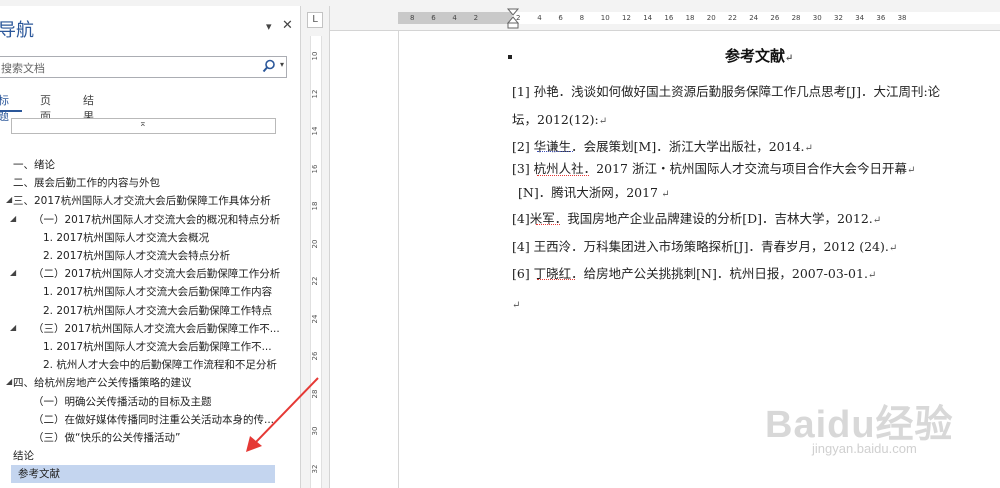 The image size is (1000, 488). Describe the element at coordinates (138, 402) in the screenshot. I see `nav-heading-item: （一）明确公关传播活动的目标及主题` at that location.